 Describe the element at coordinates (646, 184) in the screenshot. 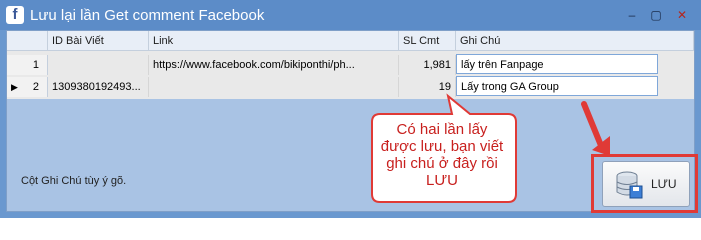

I see `save-button: LƯU` at that location.